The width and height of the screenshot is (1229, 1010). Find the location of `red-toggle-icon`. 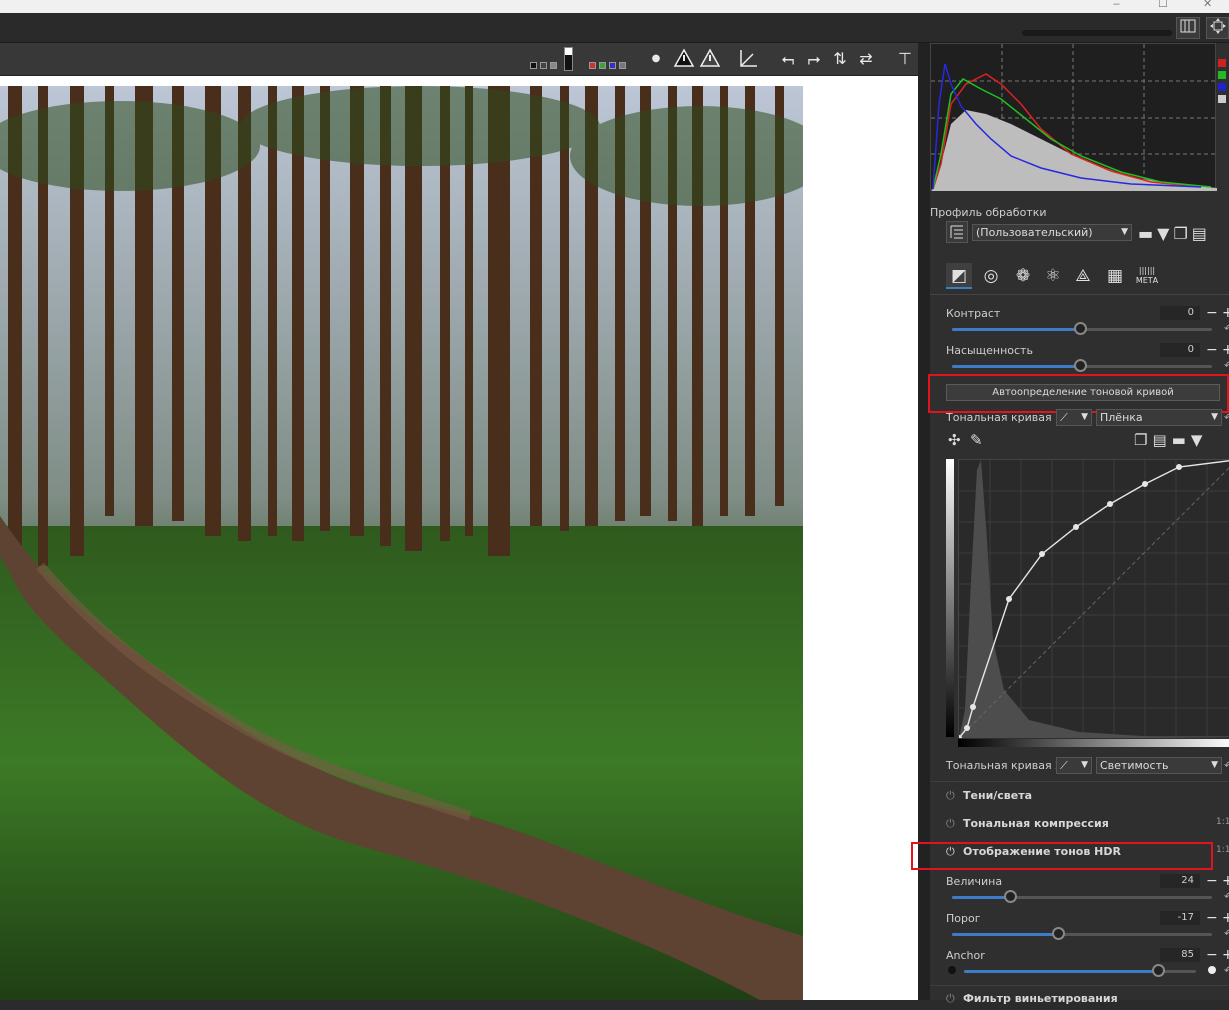

red-toggle-icon is located at coordinates (1222, 63).